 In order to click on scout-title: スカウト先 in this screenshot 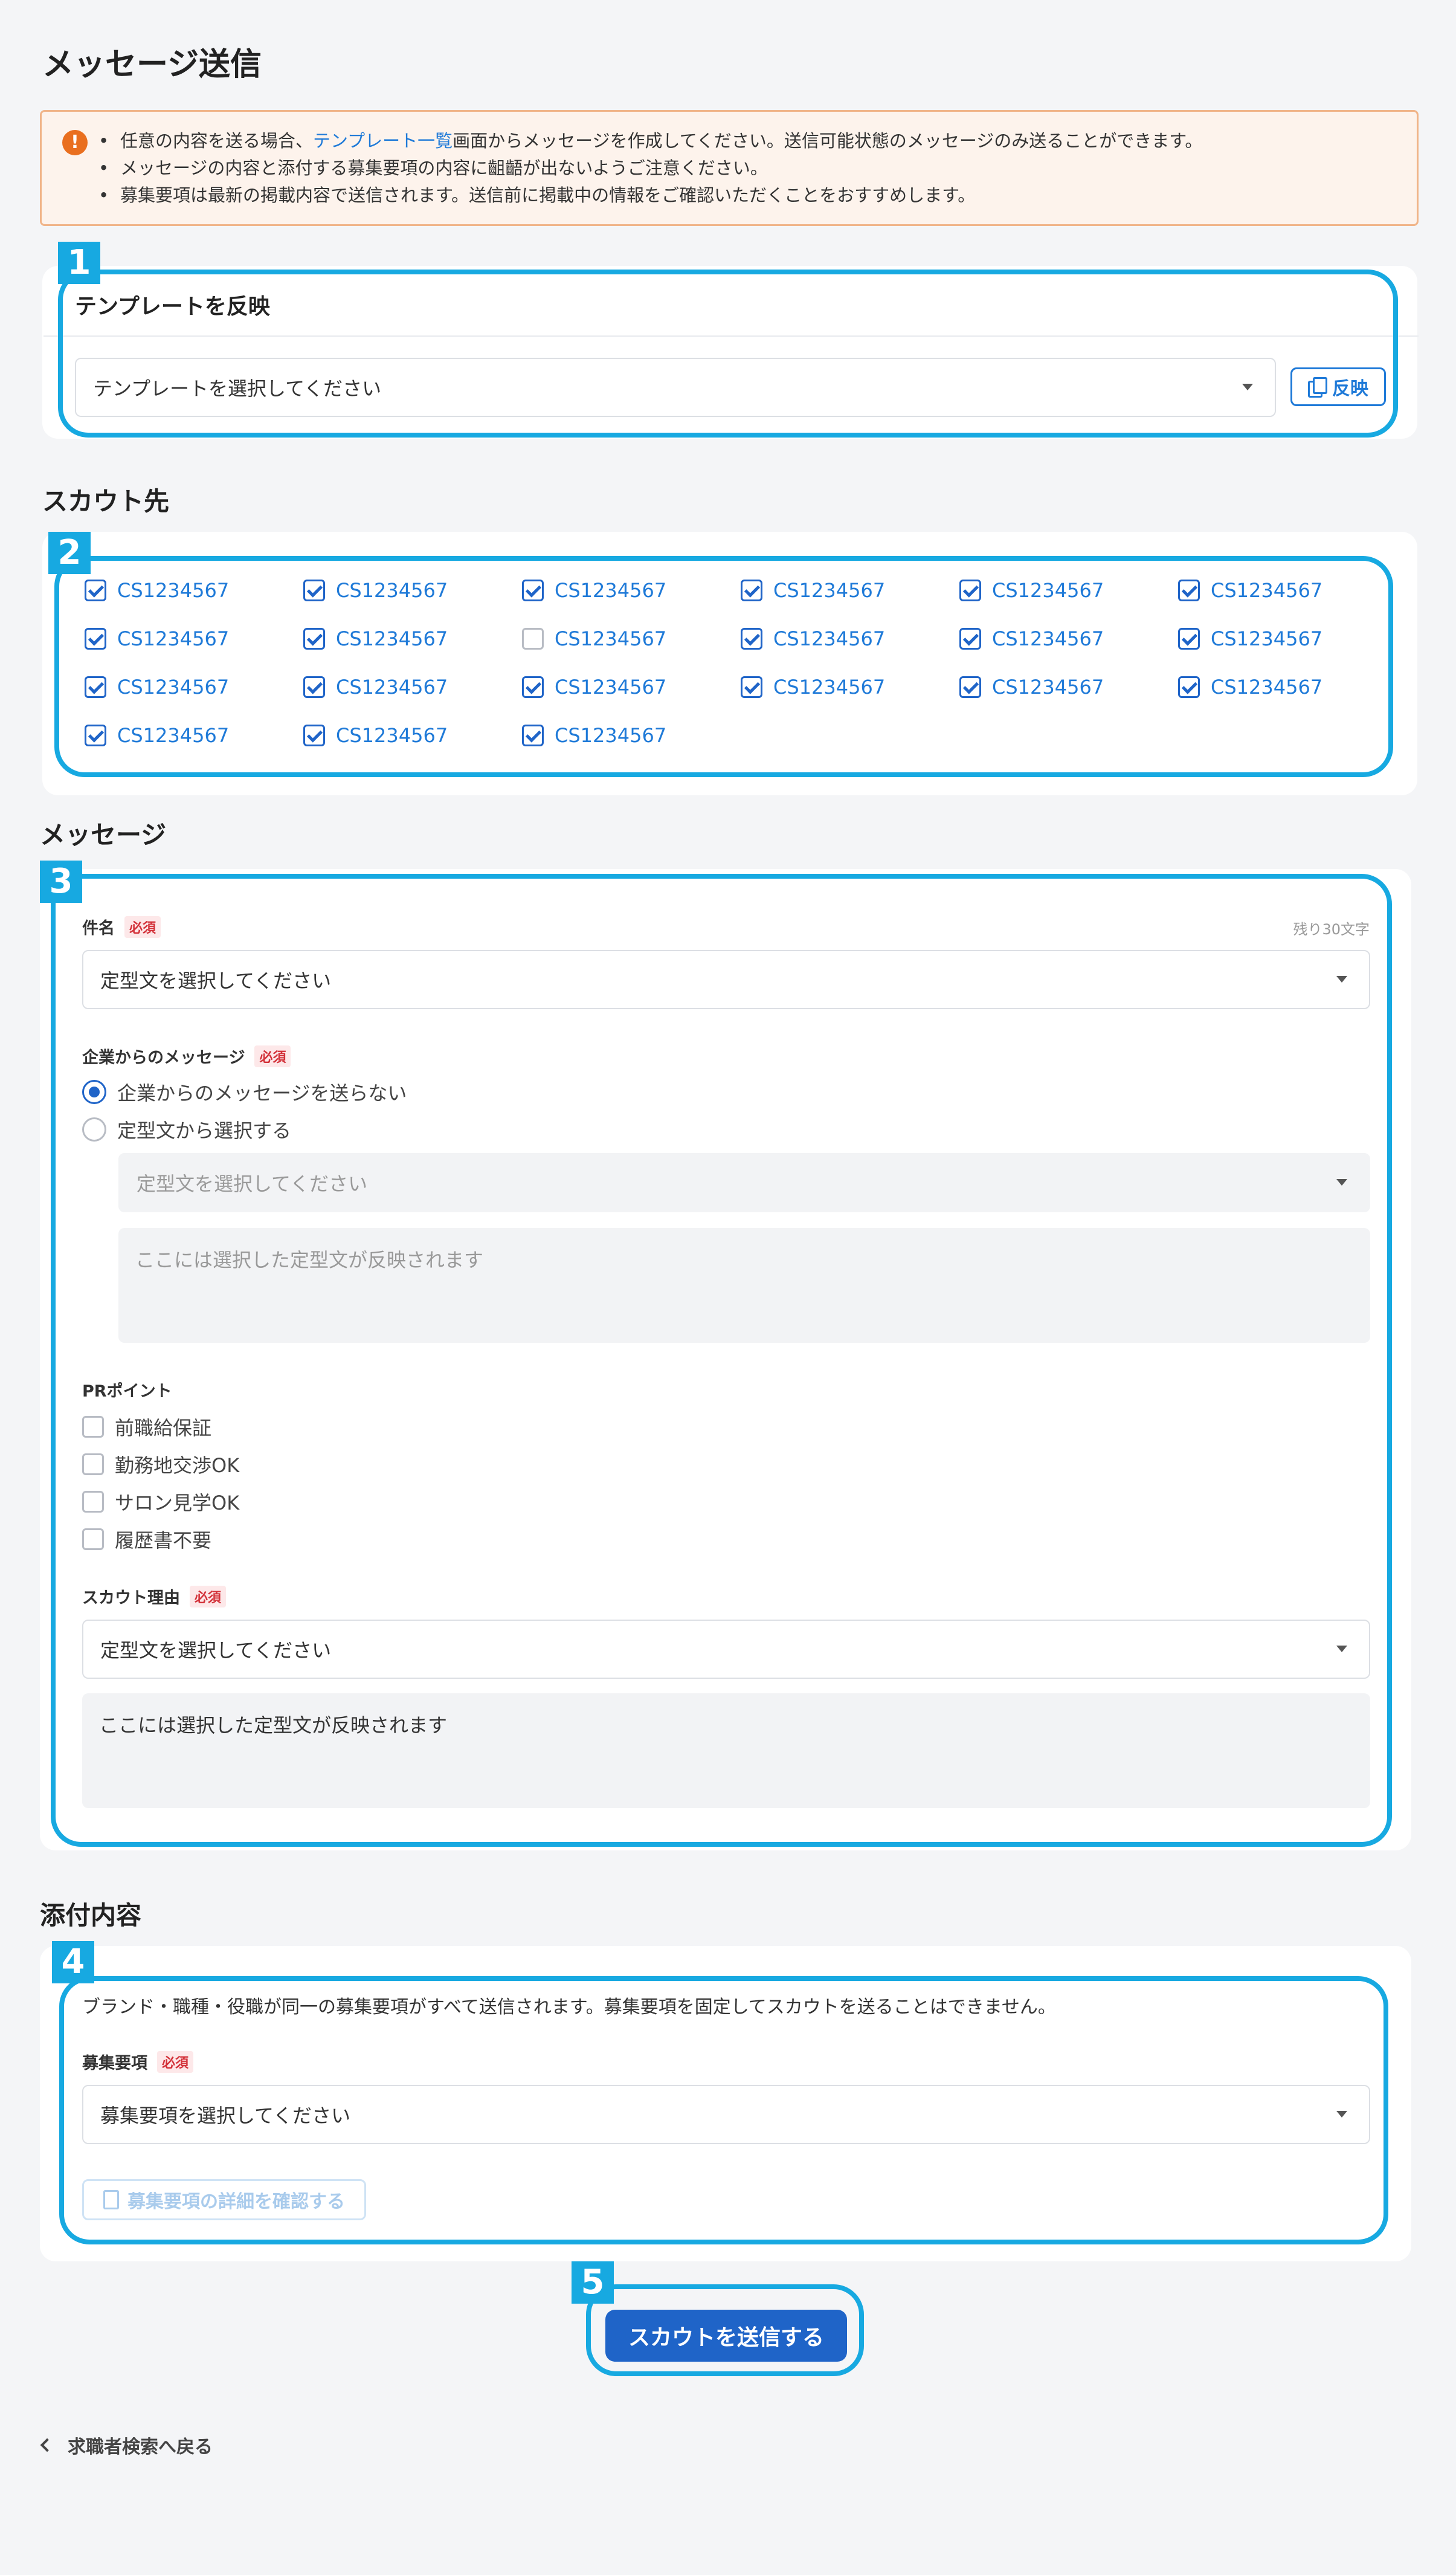, I will do `click(106, 501)`.